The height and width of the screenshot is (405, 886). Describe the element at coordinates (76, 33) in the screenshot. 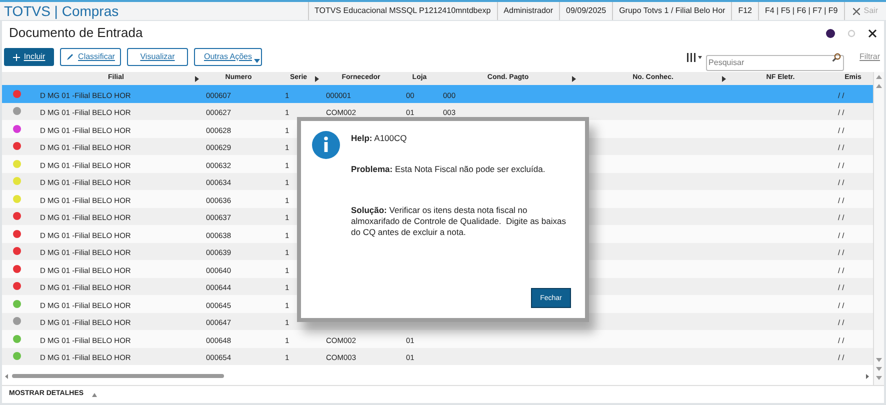

I see `page-title: Documento de Entrada` at that location.